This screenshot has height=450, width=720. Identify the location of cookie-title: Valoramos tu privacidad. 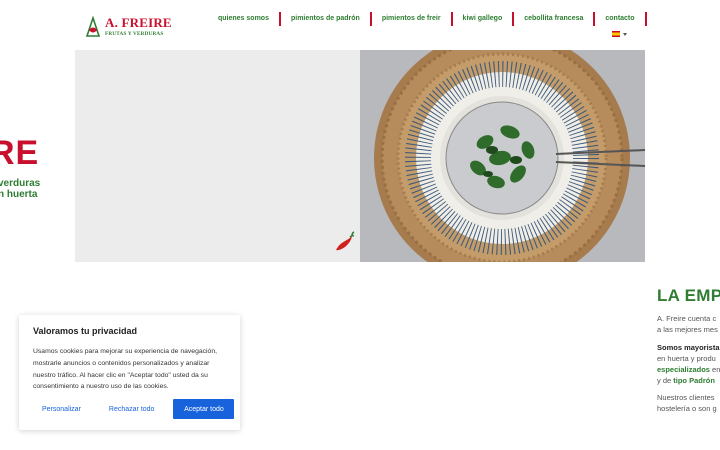
(85, 331).